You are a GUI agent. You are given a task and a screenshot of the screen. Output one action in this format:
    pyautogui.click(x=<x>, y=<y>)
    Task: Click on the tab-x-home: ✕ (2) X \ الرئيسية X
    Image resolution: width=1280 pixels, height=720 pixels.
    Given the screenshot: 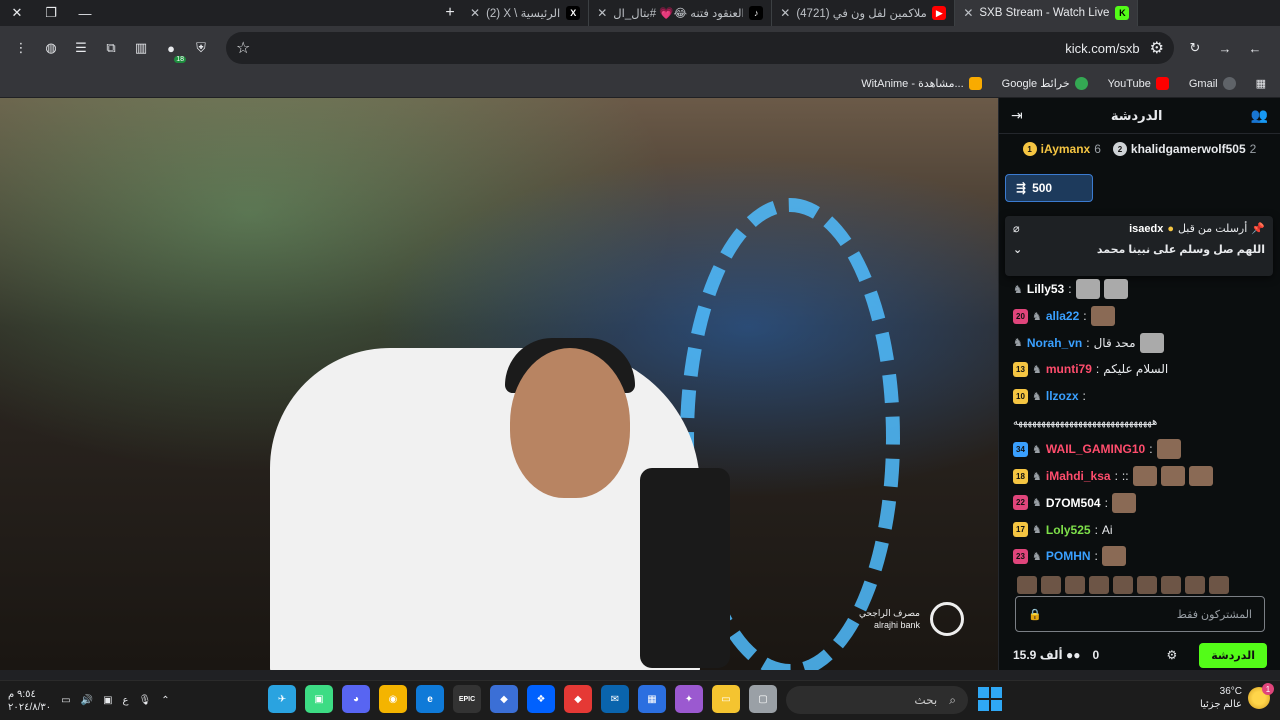 What is the action you would take?
    pyautogui.click(x=526, y=13)
    